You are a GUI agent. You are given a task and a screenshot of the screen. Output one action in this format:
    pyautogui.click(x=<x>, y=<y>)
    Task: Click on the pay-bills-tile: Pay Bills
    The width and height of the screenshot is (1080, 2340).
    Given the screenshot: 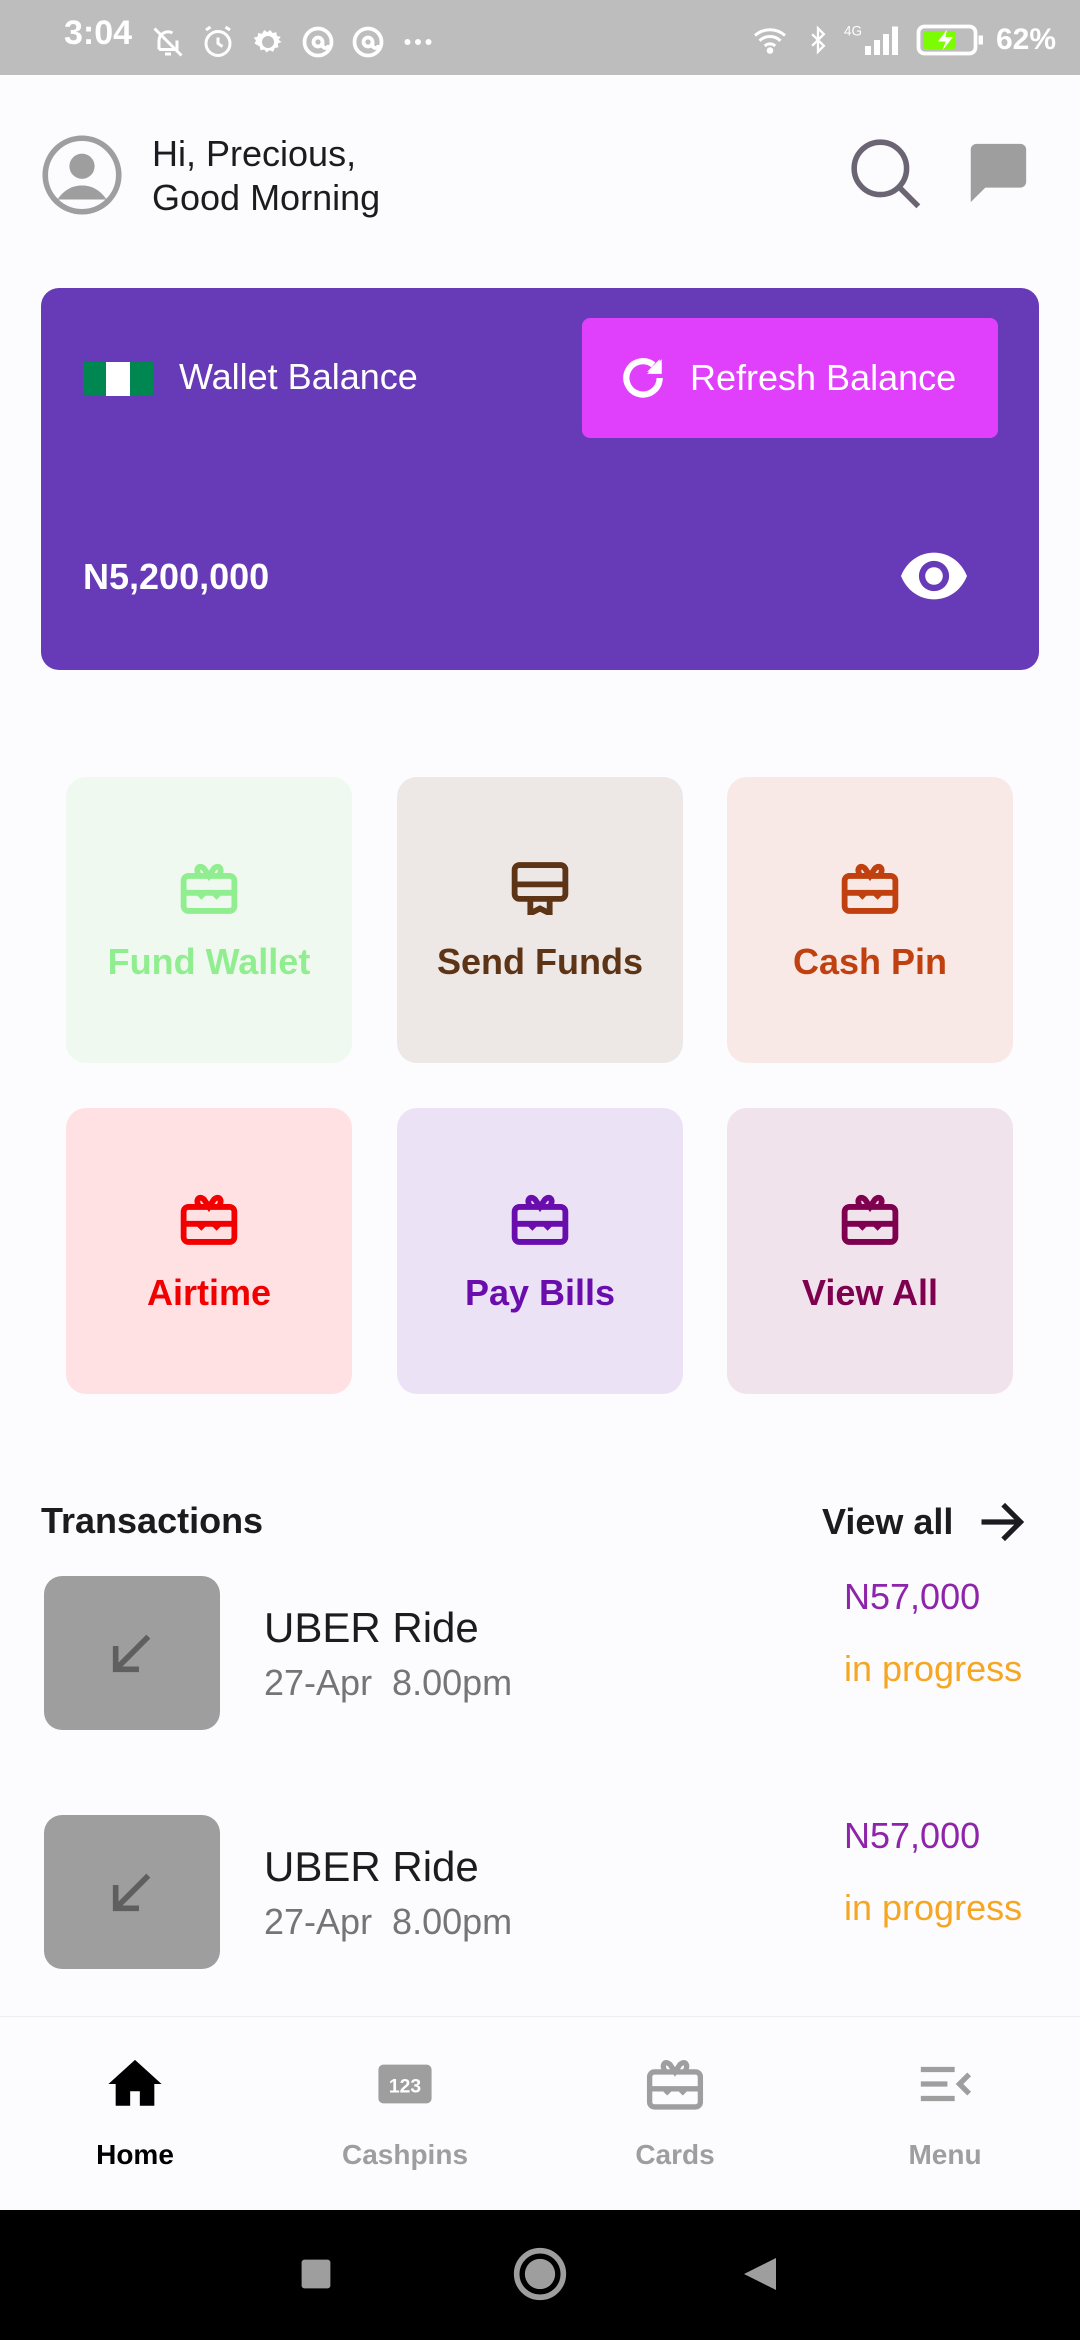 What is the action you would take?
    pyautogui.click(x=540, y=1251)
    